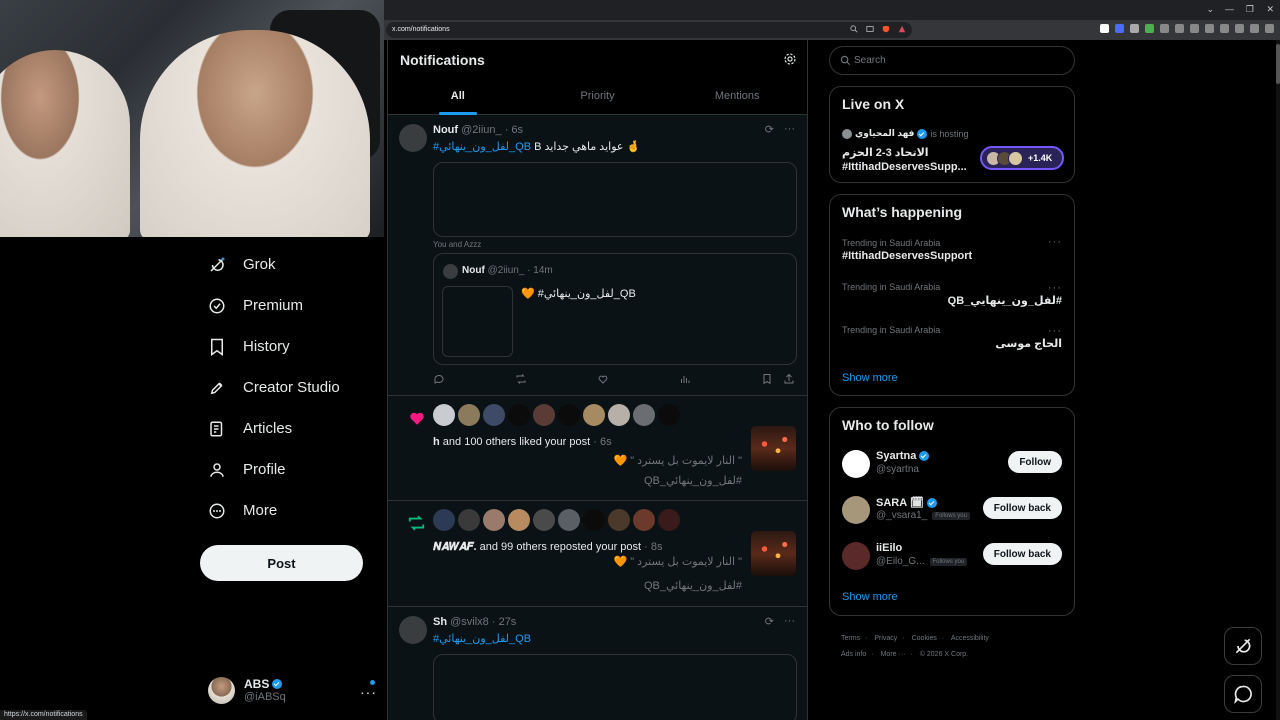 This screenshot has height=720, width=1280. I want to click on footer-link-cookies: Cookies, so click(924, 638).